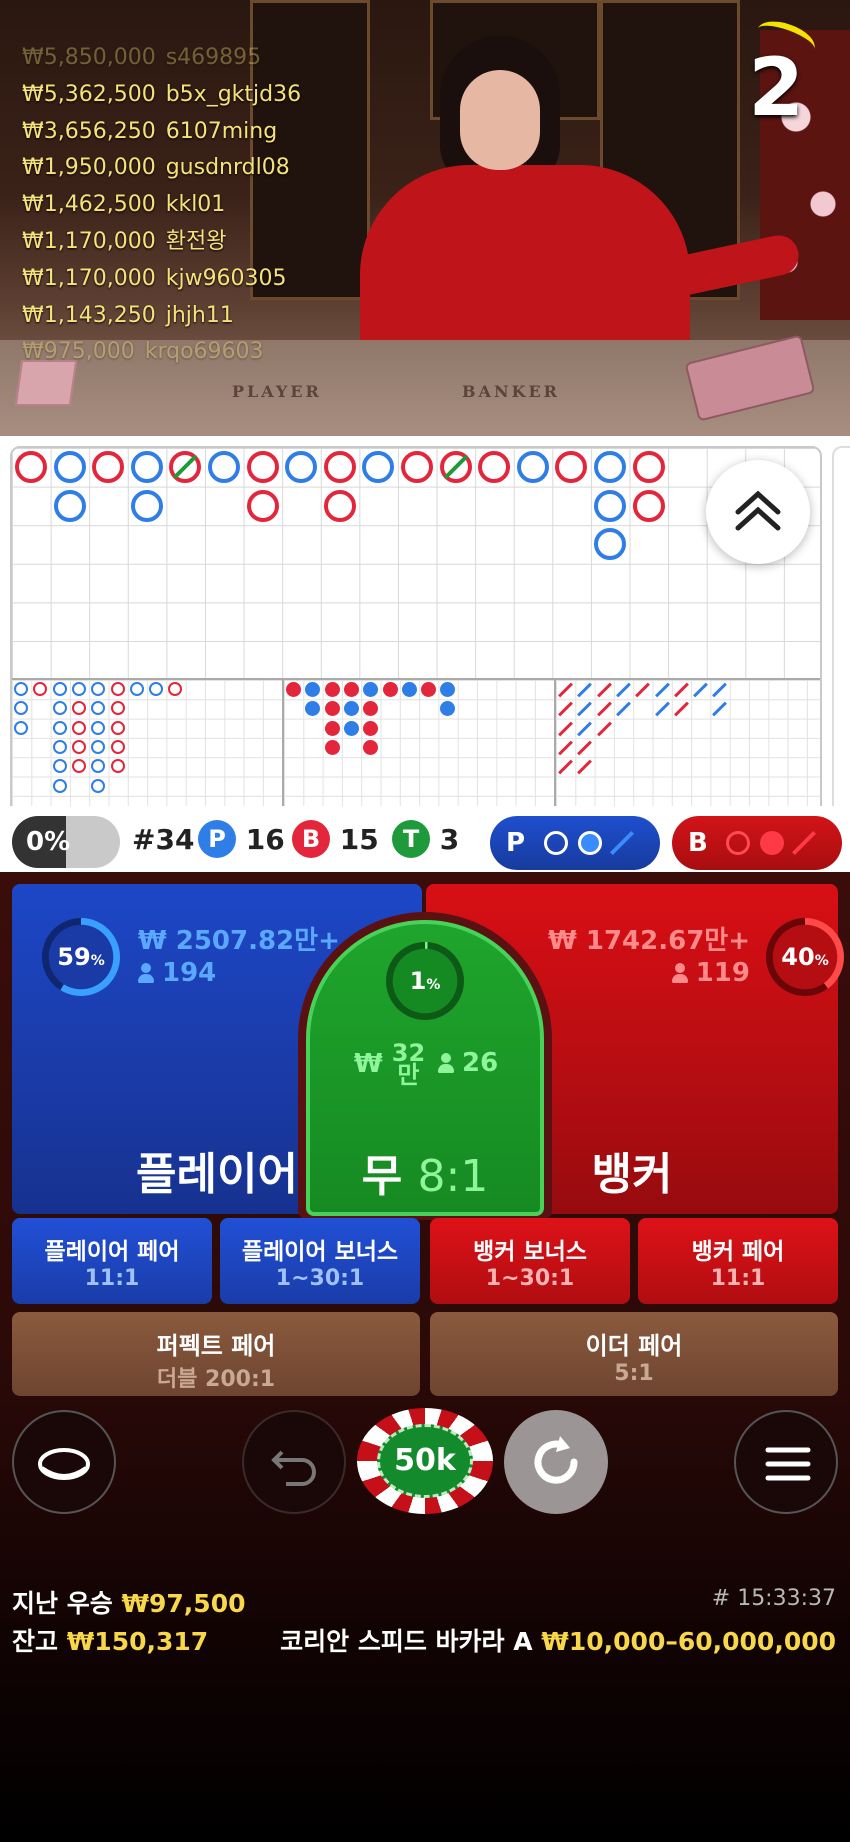 This screenshot has width=850, height=1842. I want to click on player-percent-ring: 59%, so click(81, 957).